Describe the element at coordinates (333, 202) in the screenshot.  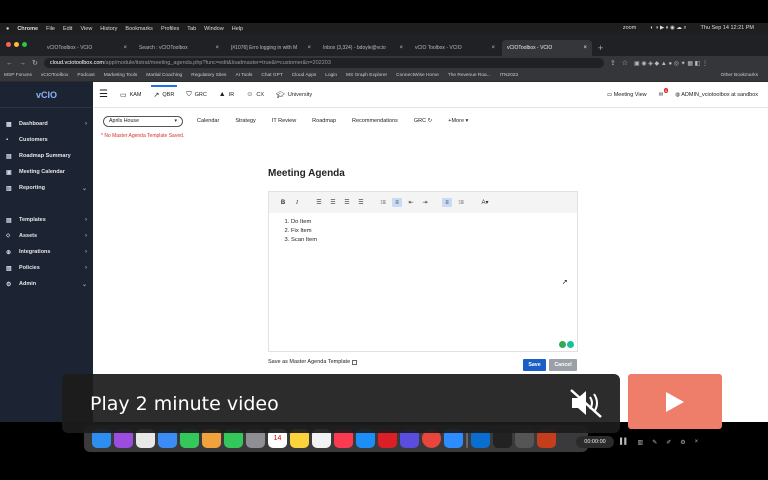
I see `align-center-icon: ☰` at that location.